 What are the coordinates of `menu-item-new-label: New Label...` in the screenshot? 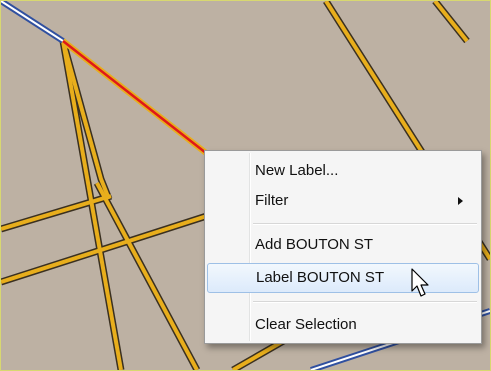 It's located at (343, 171).